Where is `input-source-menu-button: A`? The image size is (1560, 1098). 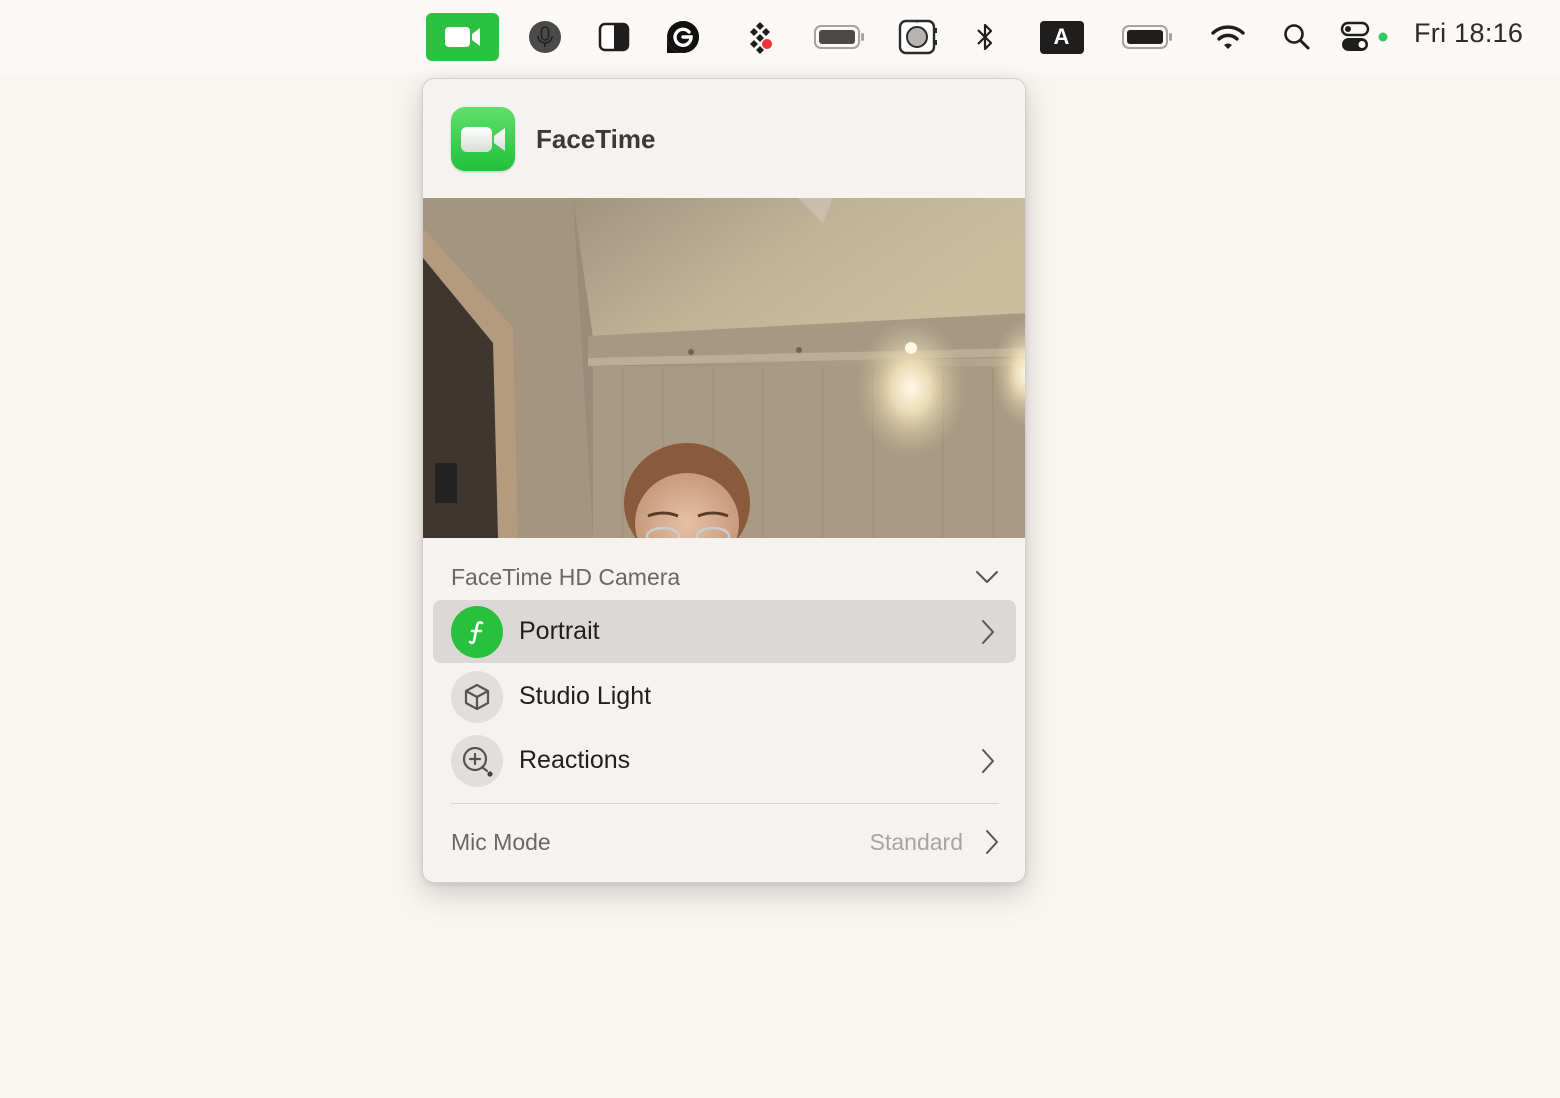 input-source-menu-button: A is located at coordinates (1061, 37).